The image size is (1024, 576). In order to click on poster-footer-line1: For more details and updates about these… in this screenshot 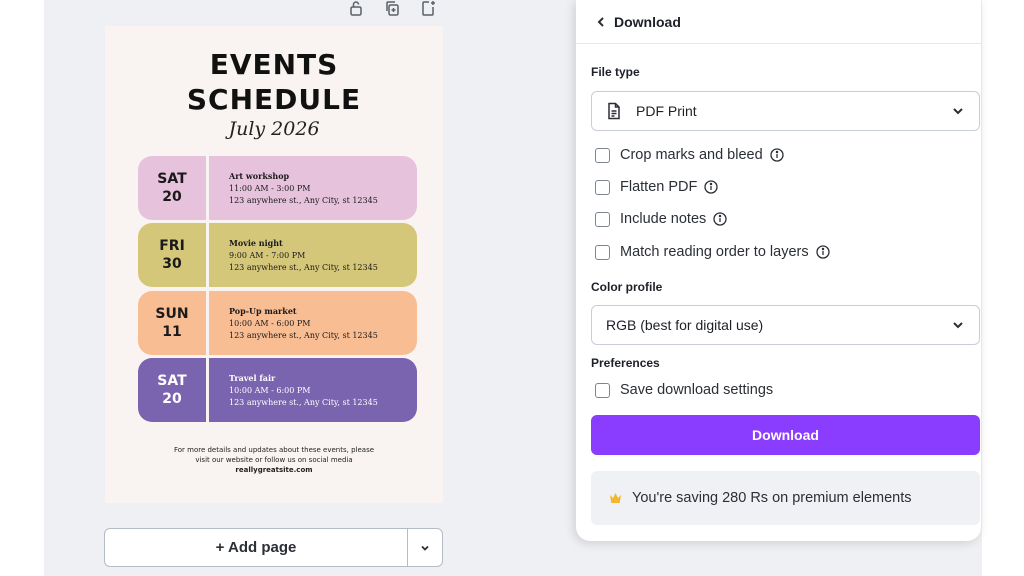, I will do `click(274, 450)`.